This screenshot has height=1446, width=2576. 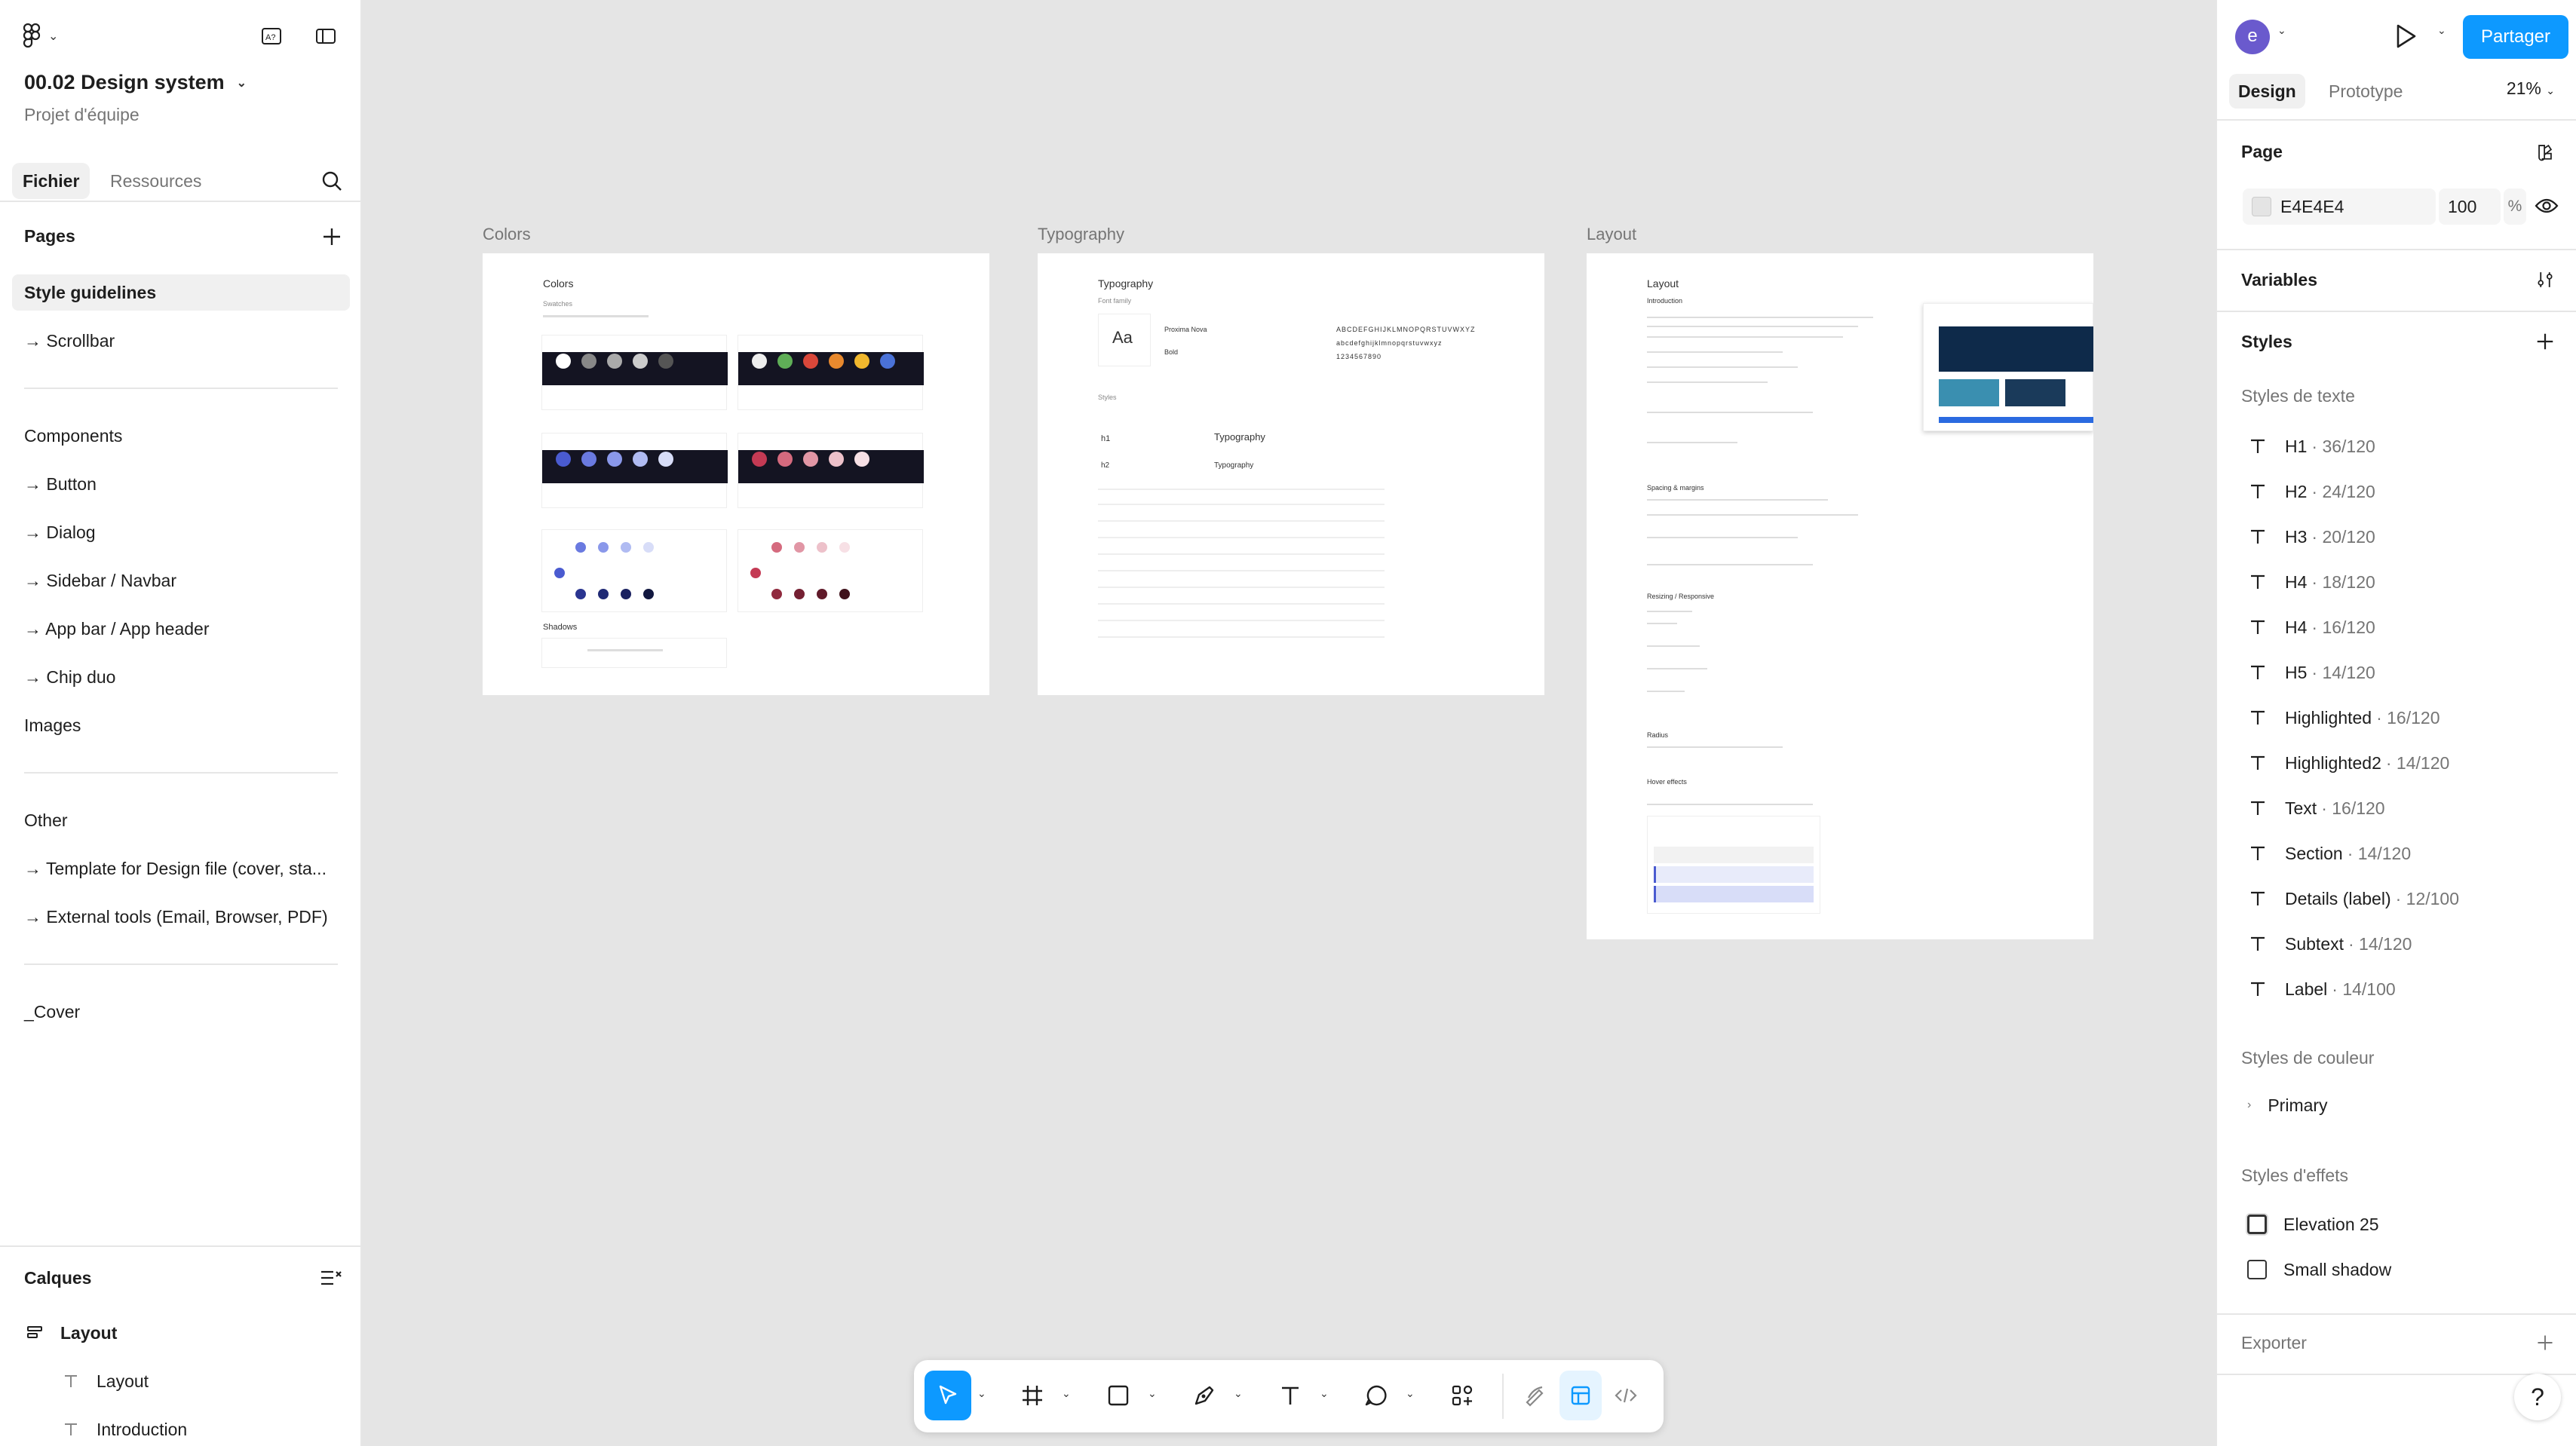 I want to click on page-item-chip-duo: → Chip duo, so click(x=181, y=677).